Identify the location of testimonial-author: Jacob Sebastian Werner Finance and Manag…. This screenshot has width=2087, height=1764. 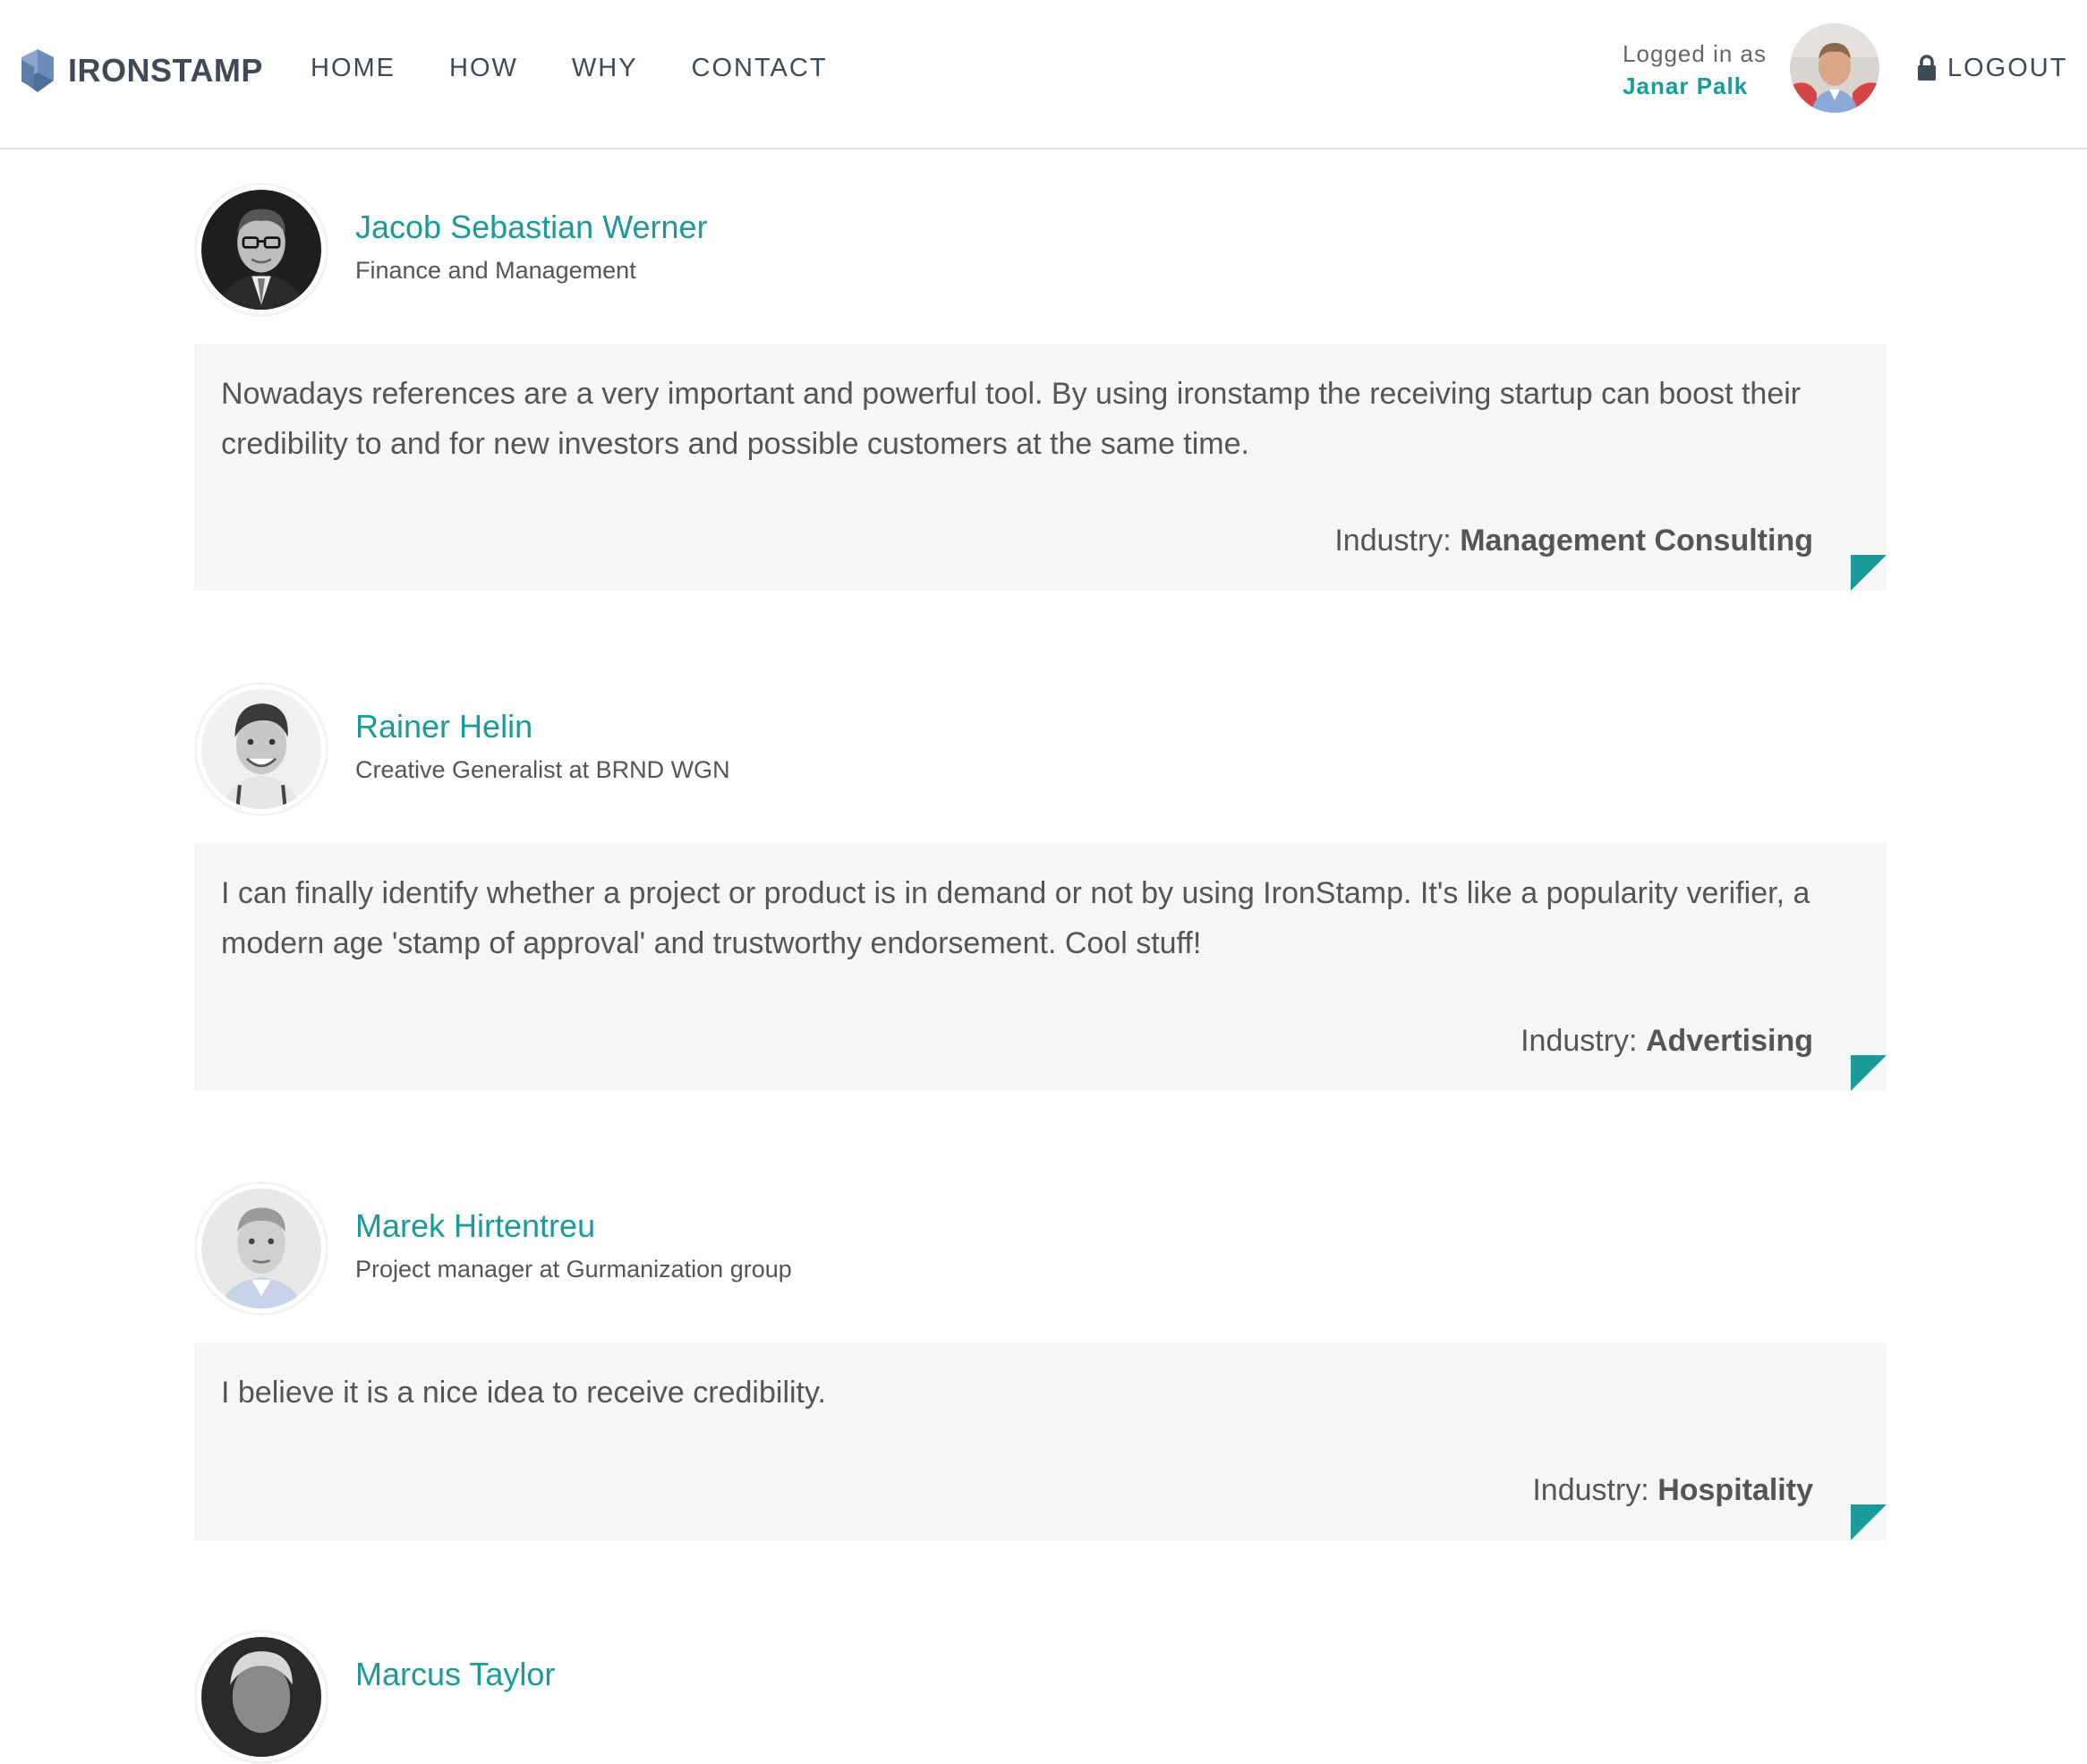
(1040, 250).